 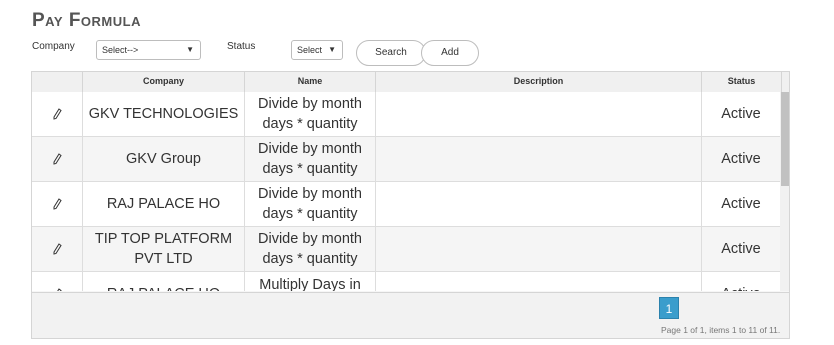 What do you see at coordinates (410, 315) in the screenshot?
I see `grid-pager: 1 Page 1 of 1, items 1 to 11 of 11.` at bounding box center [410, 315].